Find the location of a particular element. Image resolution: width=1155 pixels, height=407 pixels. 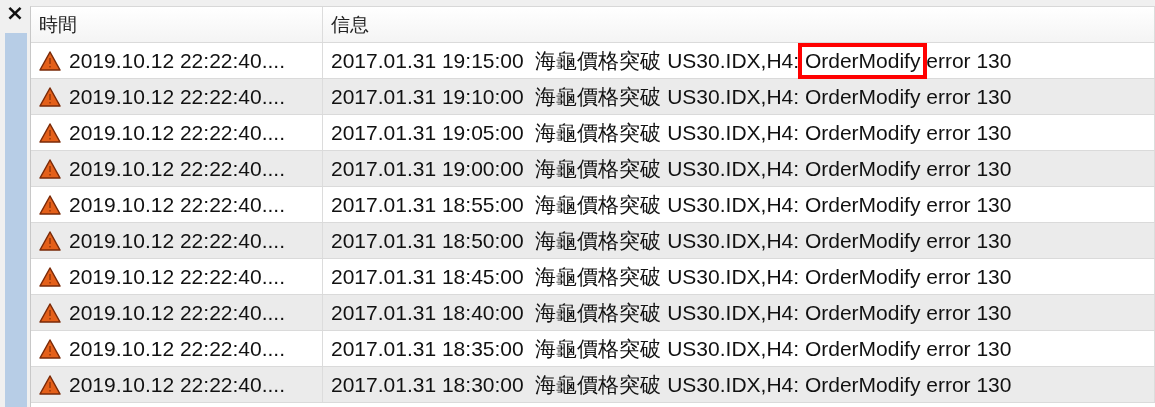

log-row: 2019.10.12 22:22:40.... 2017.01.31 18:35:00 海龜價格突破 US30.IDX,H4: OrderModify error 130 is located at coordinates (593, 349).